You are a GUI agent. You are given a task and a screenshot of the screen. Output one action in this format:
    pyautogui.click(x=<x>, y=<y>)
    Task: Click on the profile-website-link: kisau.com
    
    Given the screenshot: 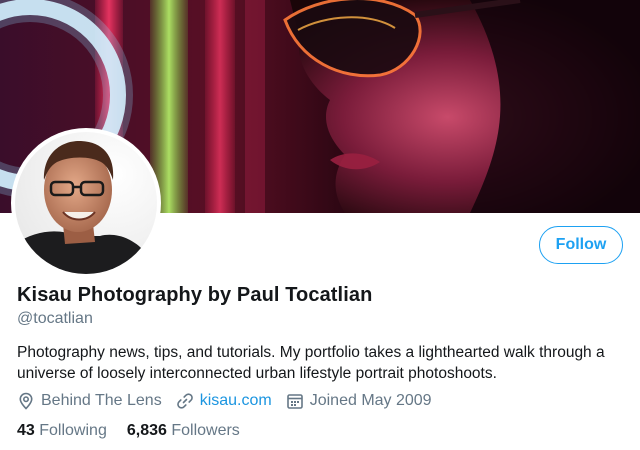 What is the action you would take?
    pyautogui.click(x=236, y=401)
    